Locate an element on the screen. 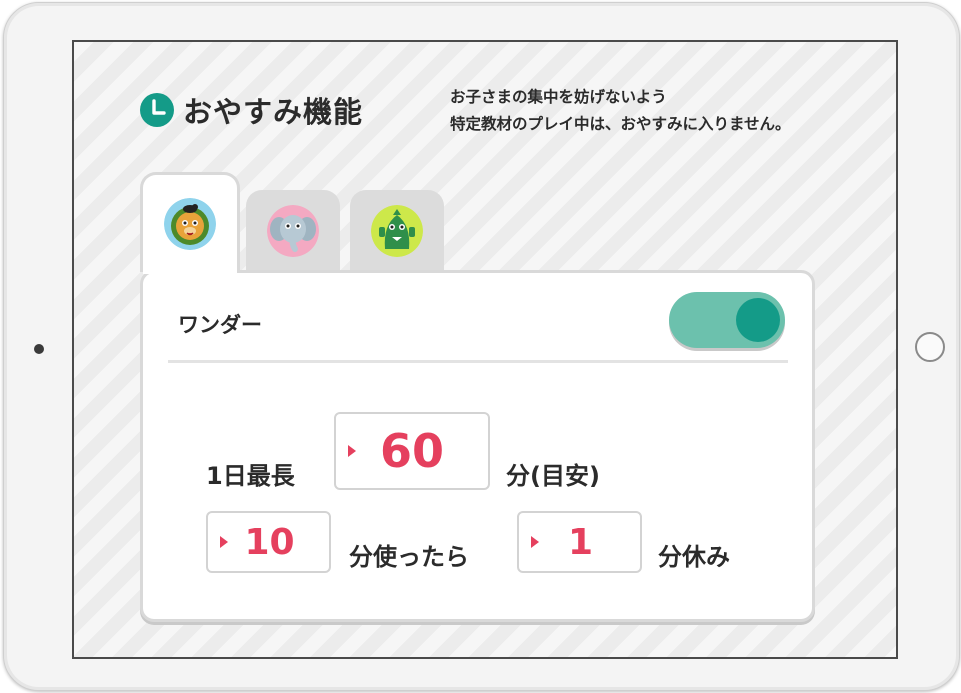 The image size is (961, 693). tab-elephant is located at coordinates (293, 231).